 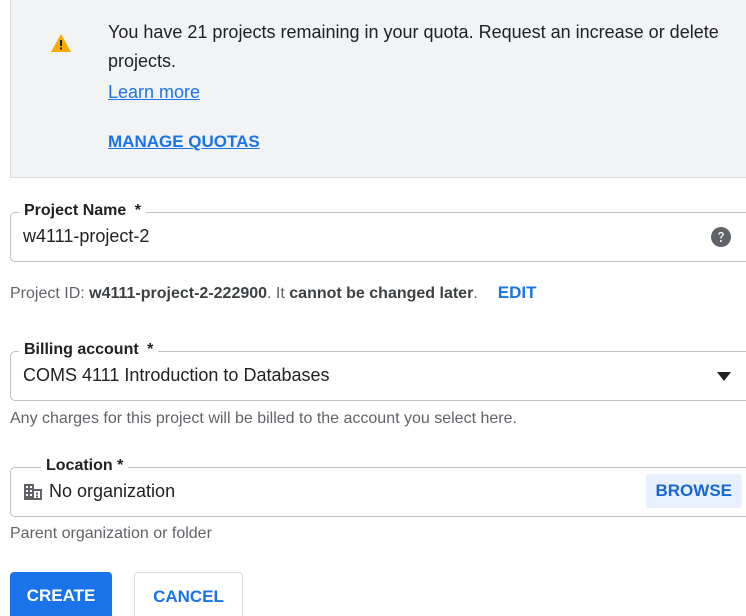 What do you see at coordinates (378, 486) in the screenshot?
I see `location-field: Location * No organization BROWSE` at bounding box center [378, 486].